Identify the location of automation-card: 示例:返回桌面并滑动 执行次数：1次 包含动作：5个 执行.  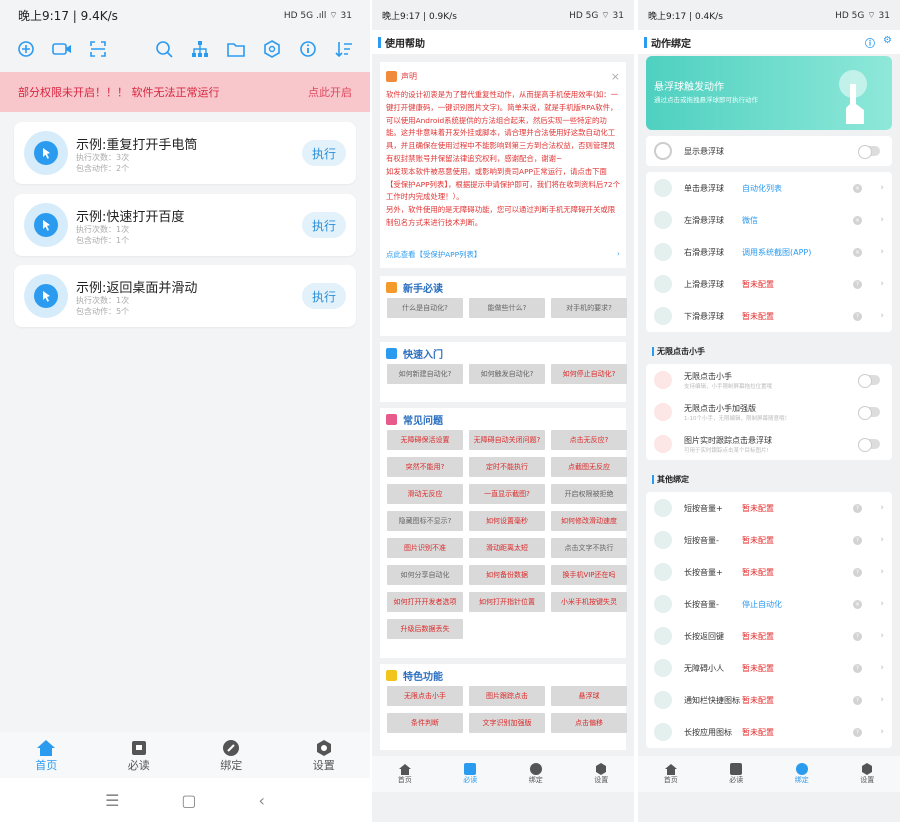
(185, 296).